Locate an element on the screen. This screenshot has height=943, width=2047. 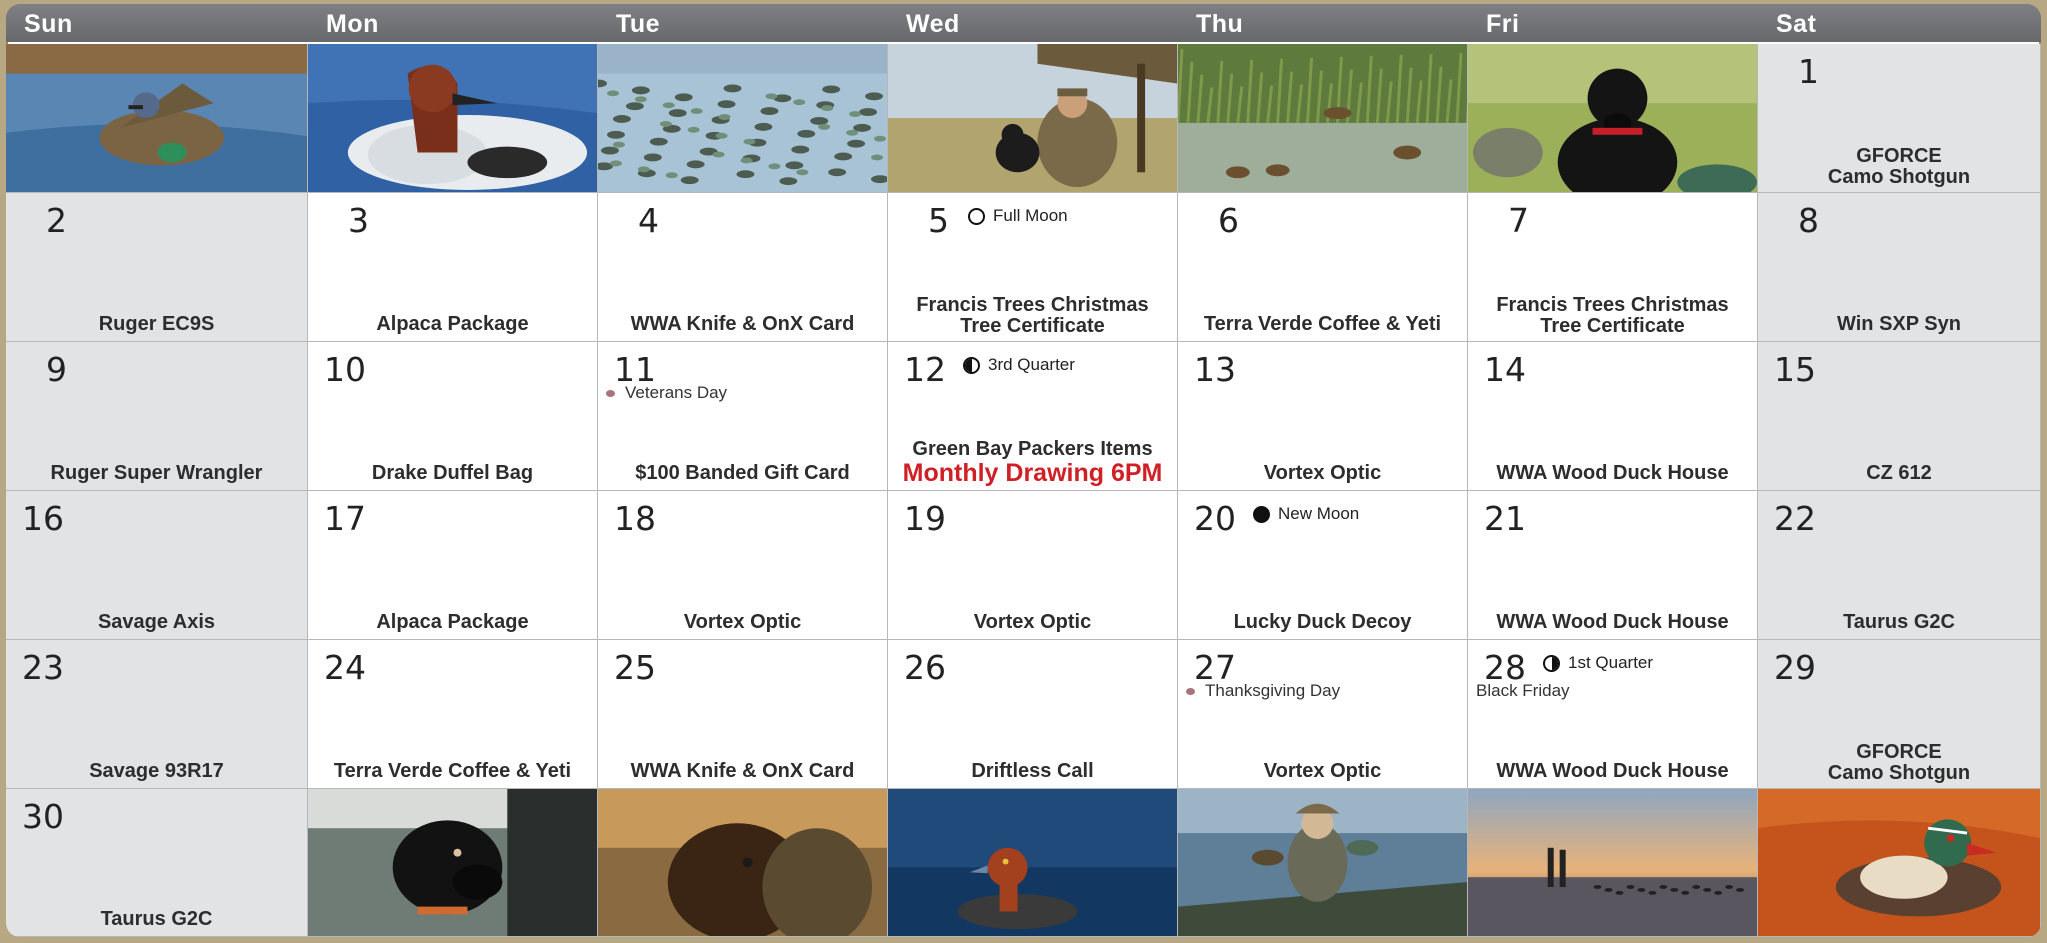
day-cell-17: 17 Alpaca Package is located at coordinates (453, 565).